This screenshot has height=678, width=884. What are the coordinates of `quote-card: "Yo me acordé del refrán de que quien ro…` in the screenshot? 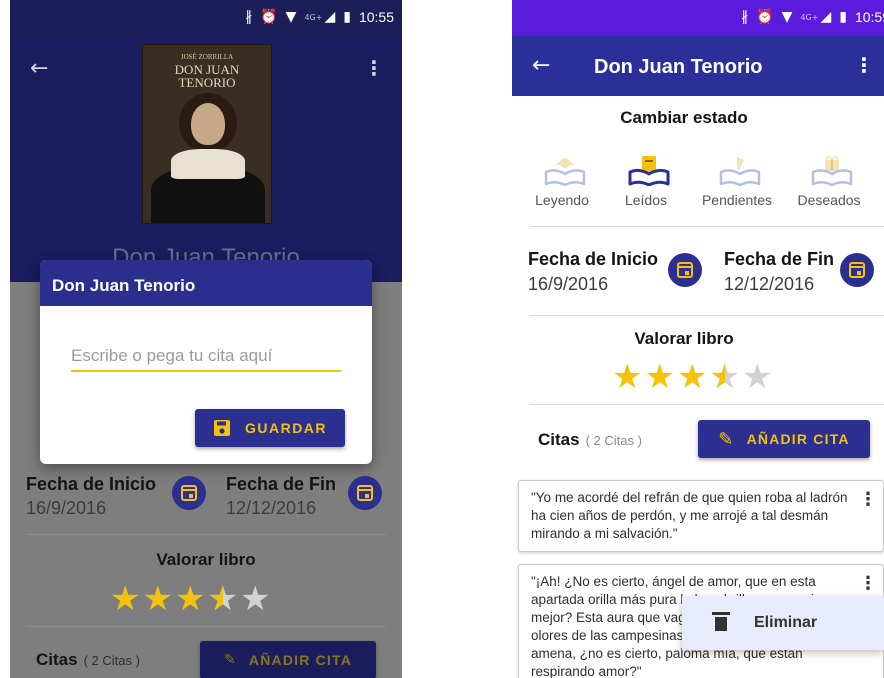 It's located at (701, 516).